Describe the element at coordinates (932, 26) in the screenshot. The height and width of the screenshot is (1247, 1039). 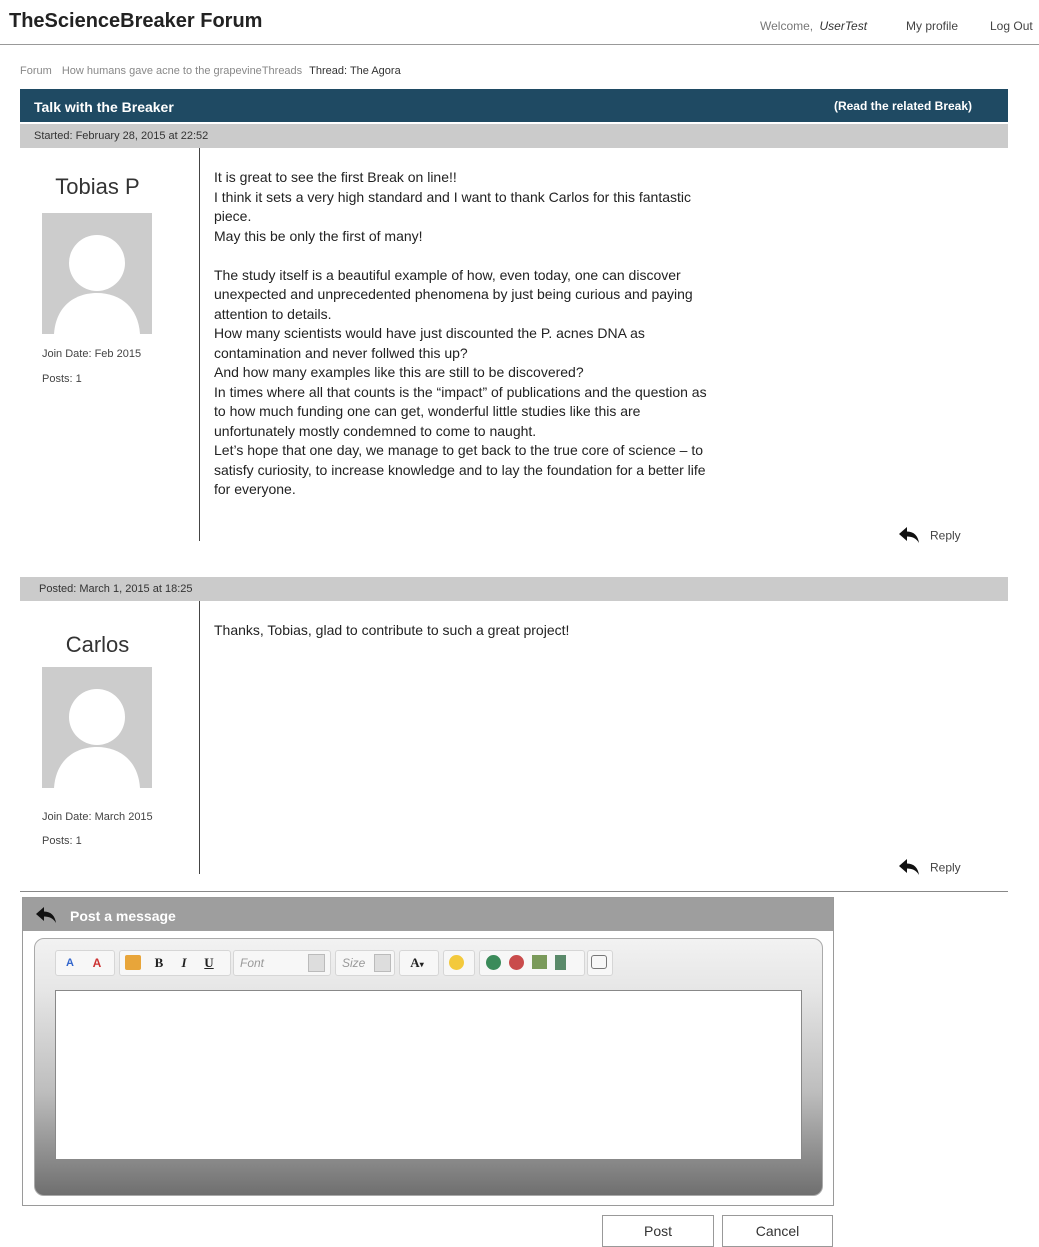
I see `my-profile-link: My profile` at that location.